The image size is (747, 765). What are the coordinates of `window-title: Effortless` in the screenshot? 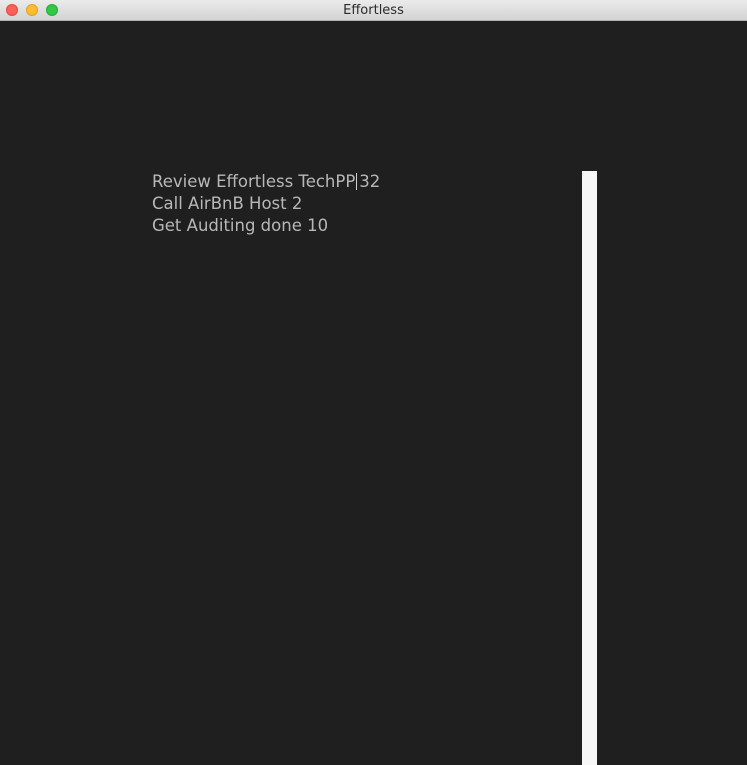 It's located at (373, 10).